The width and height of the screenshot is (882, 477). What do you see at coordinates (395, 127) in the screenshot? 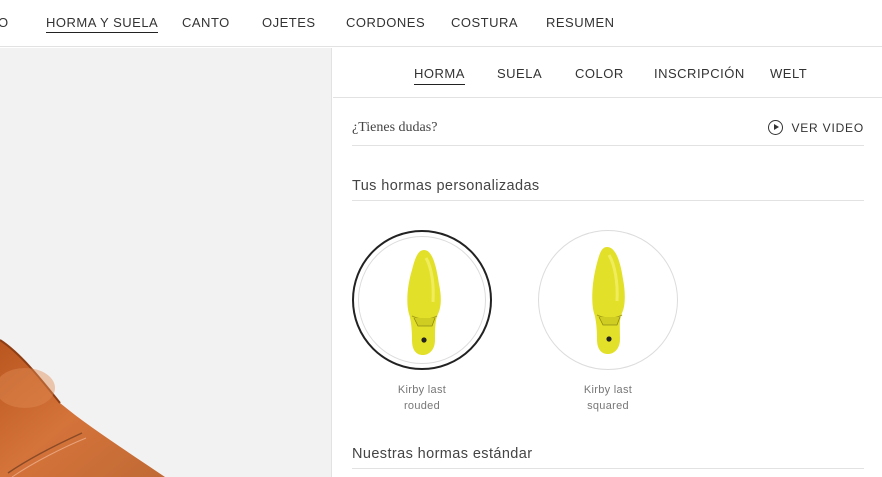
I see `help-question: ¿Tienes dudas?` at bounding box center [395, 127].